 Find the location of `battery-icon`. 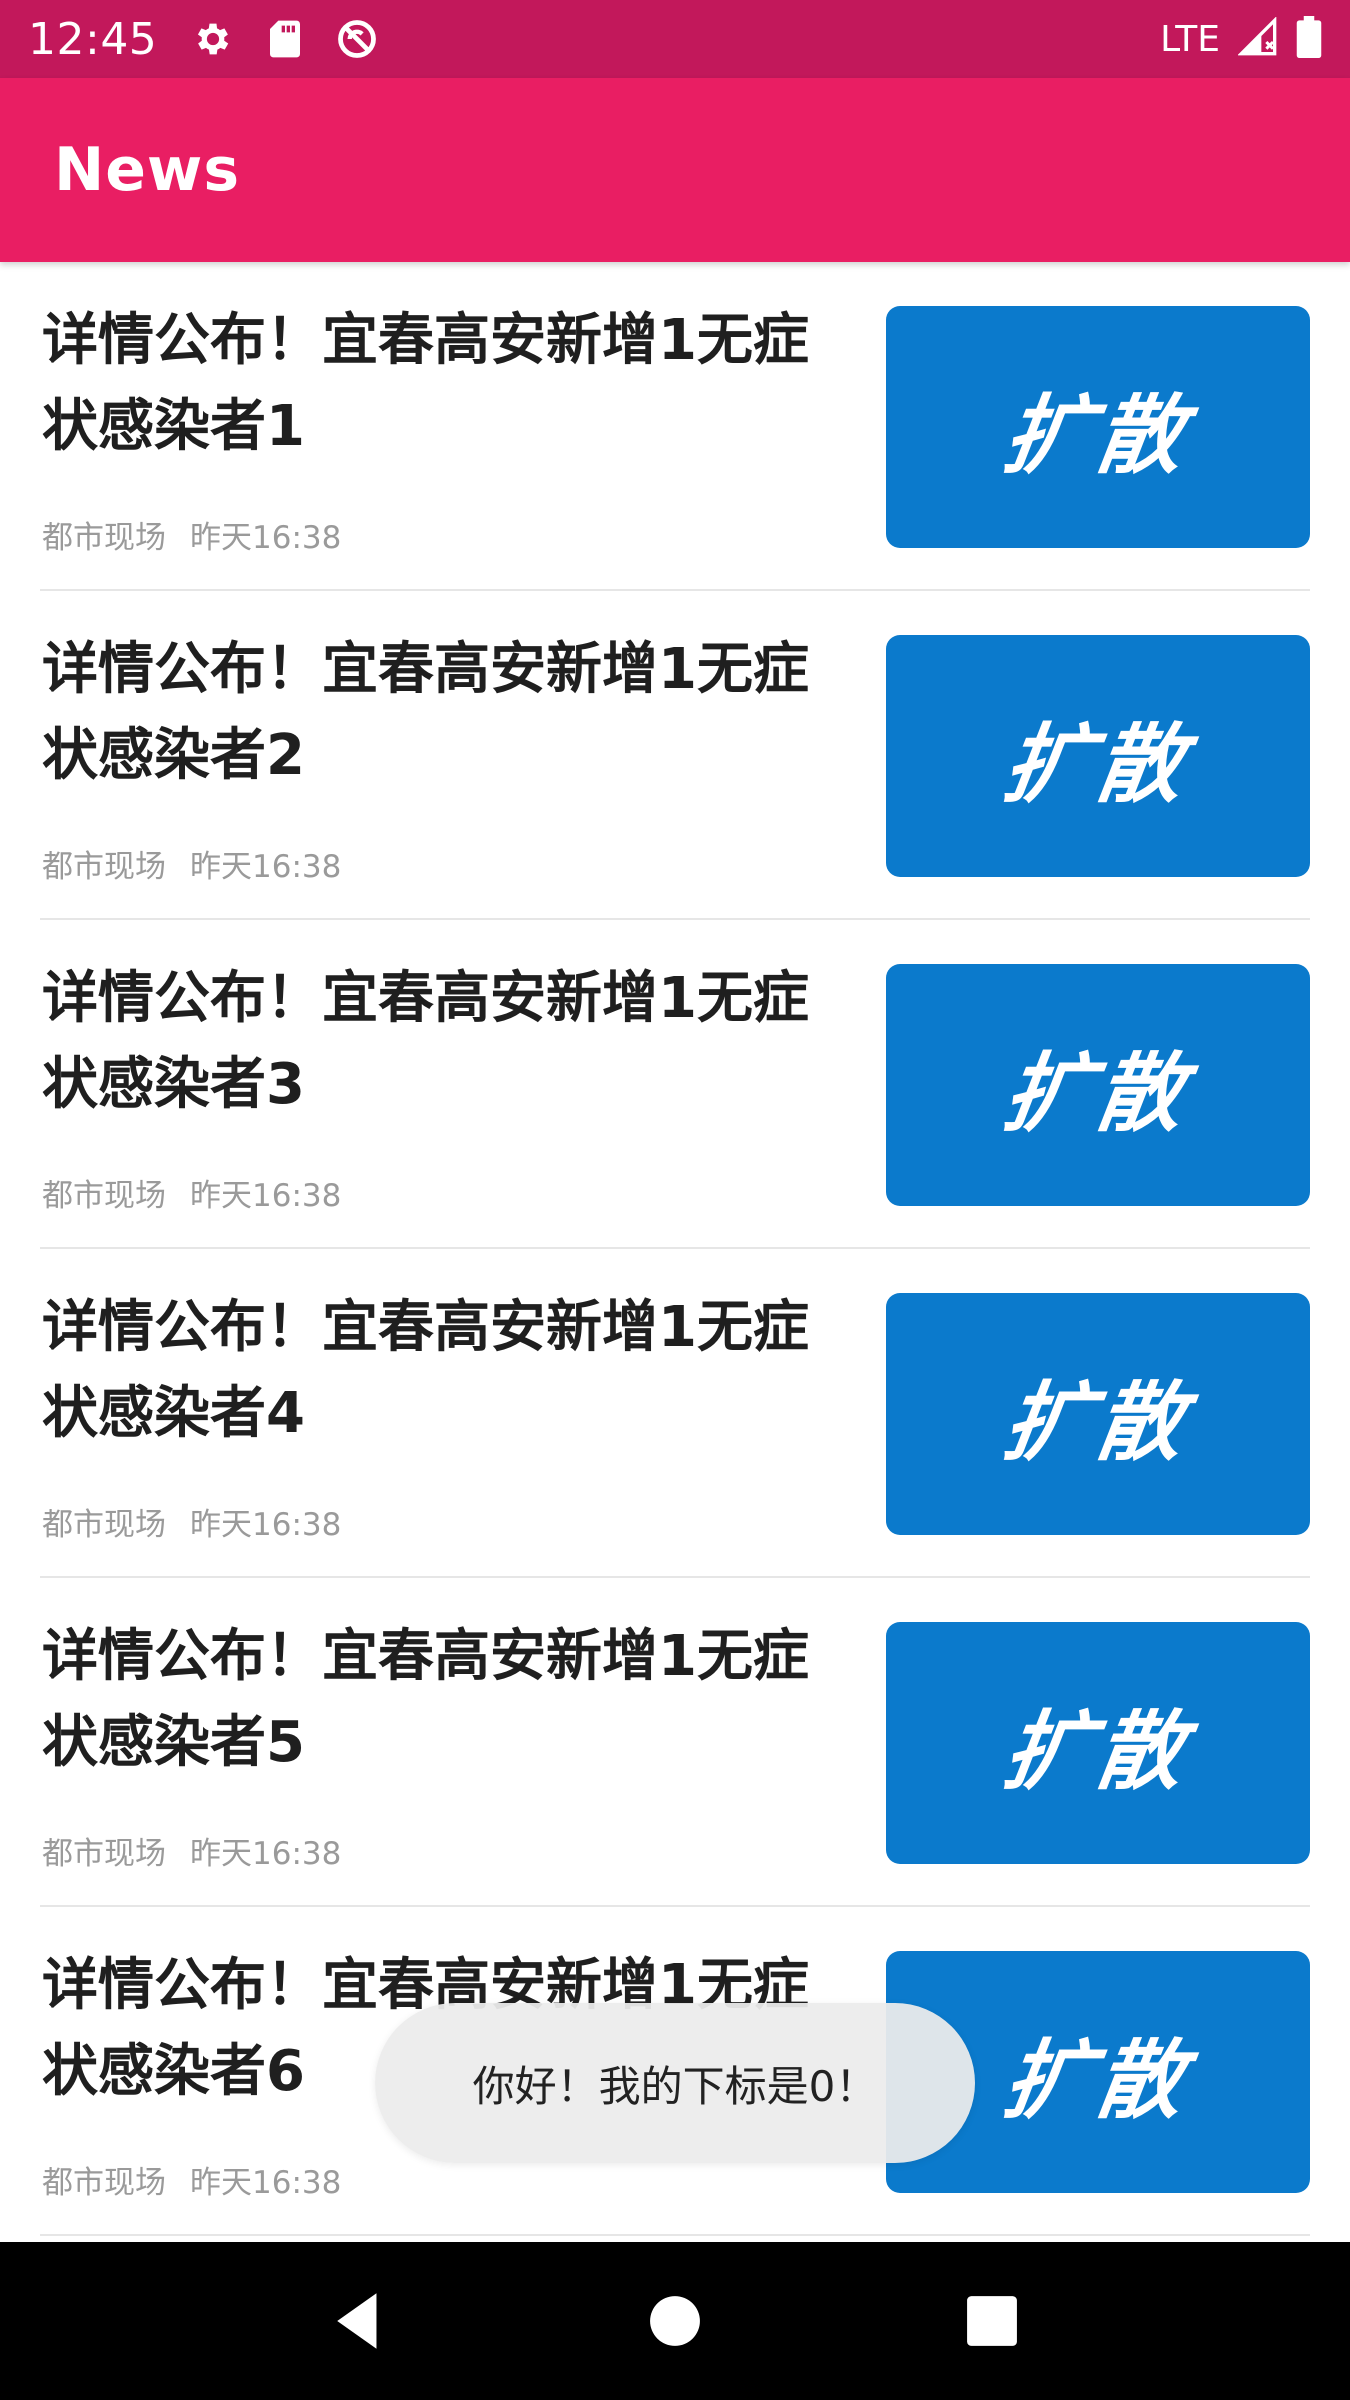

battery-icon is located at coordinates (1309, 39).